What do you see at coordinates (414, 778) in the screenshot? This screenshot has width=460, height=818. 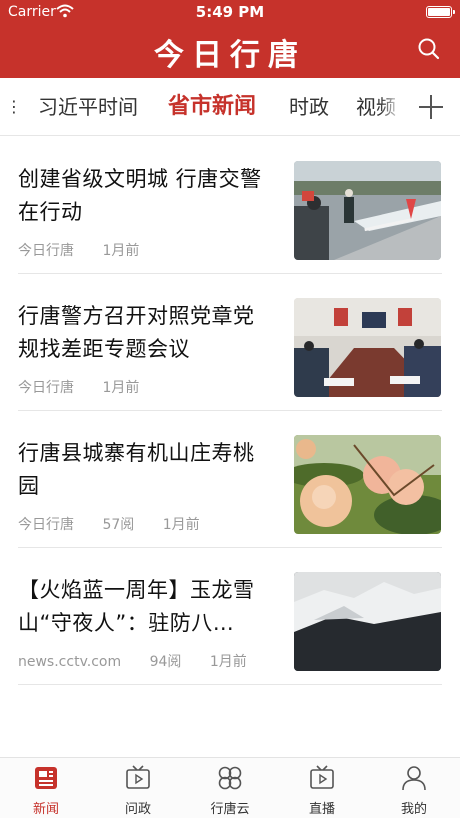 I see `user-icon` at bounding box center [414, 778].